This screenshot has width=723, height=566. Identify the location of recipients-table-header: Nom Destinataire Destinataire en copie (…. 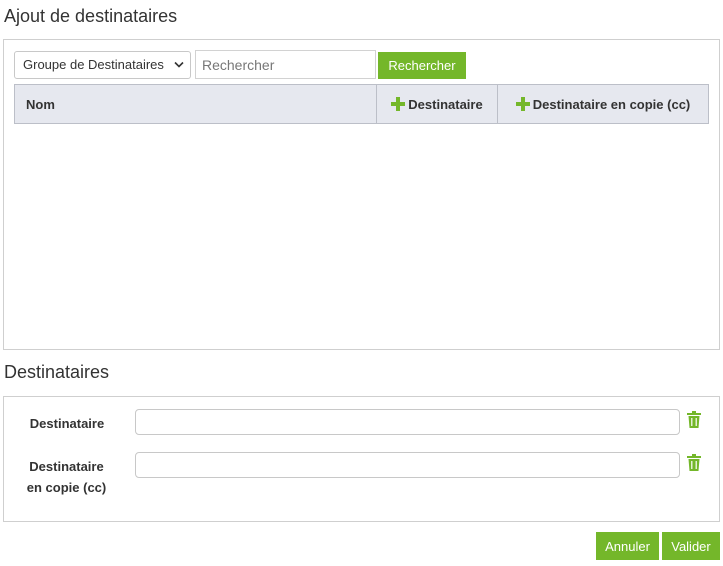
(361, 104).